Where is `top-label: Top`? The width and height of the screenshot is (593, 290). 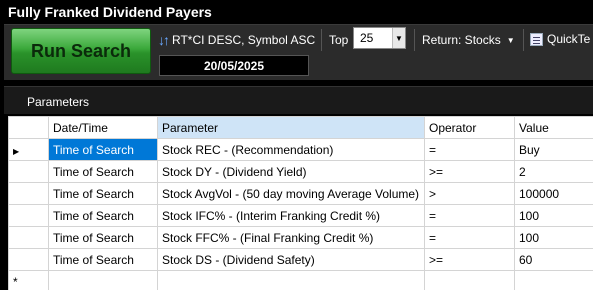 top-label: Top is located at coordinates (339, 40).